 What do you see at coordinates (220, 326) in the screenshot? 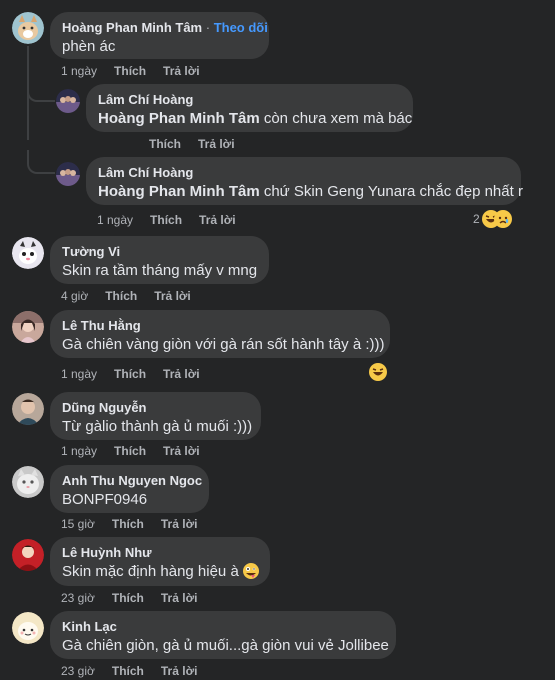
I see `commenter-name: Lê Thu Hằng` at bounding box center [220, 326].